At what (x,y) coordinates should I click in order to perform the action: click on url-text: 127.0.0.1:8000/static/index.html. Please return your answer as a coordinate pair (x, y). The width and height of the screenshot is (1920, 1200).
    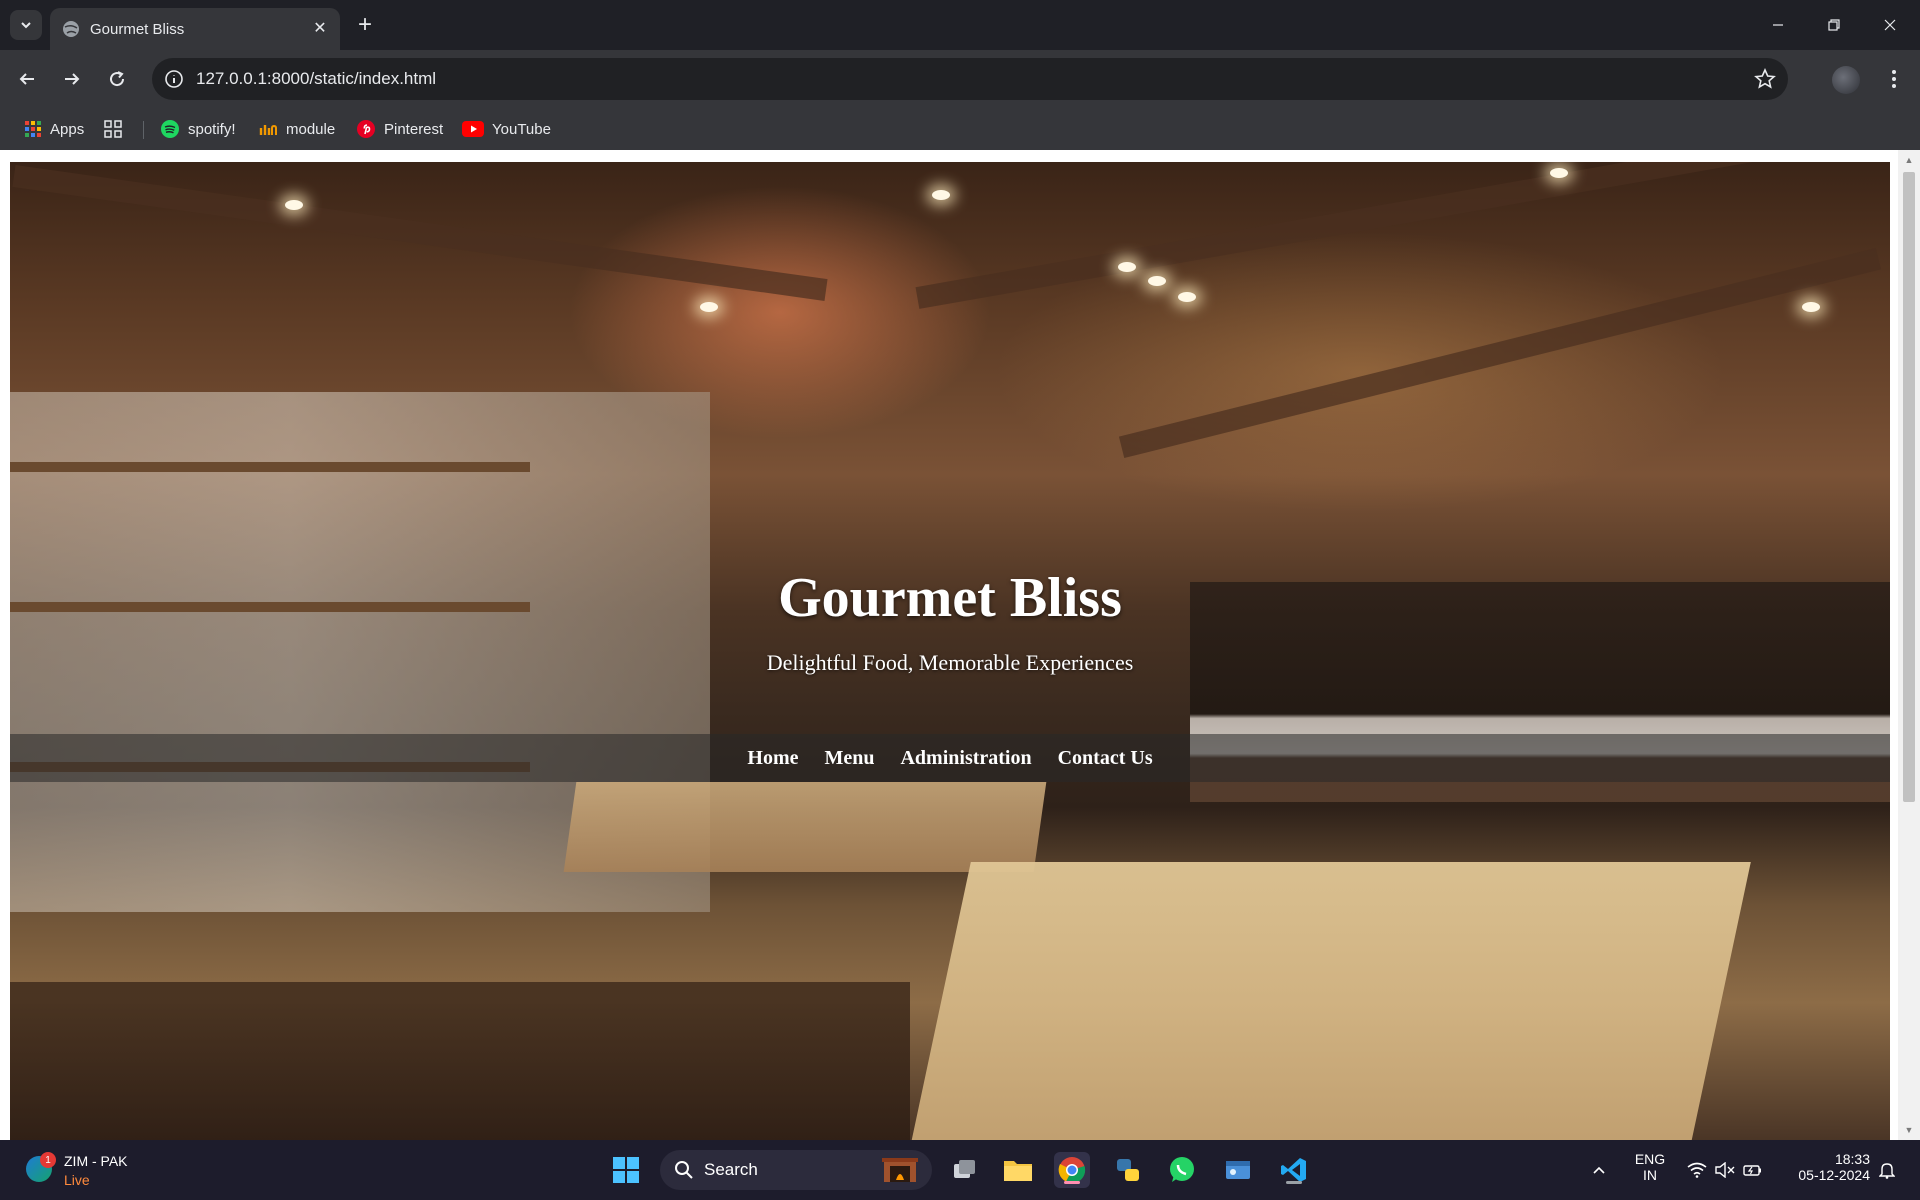
    Looking at the image, I should click on (316, 79).